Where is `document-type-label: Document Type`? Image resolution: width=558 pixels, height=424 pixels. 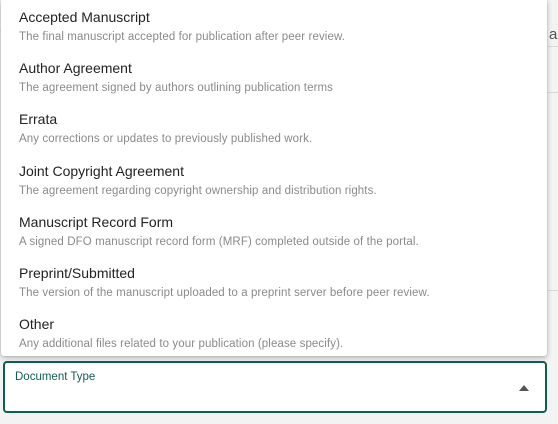
document-type-label: Document Type is located at coordinates (55, 377).